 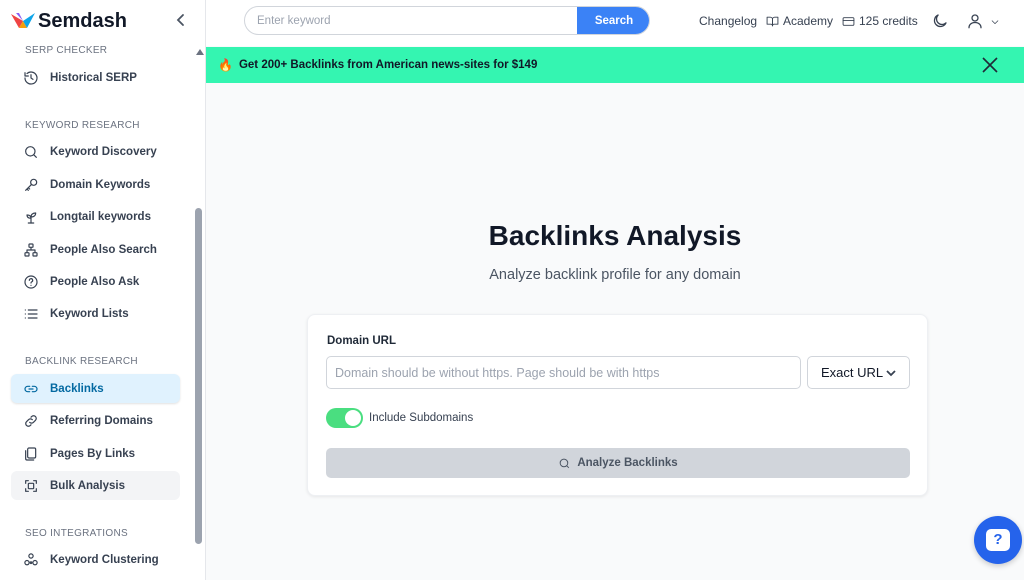 I want to click on changelog-link: Changelog, so click(x=728, y=21).